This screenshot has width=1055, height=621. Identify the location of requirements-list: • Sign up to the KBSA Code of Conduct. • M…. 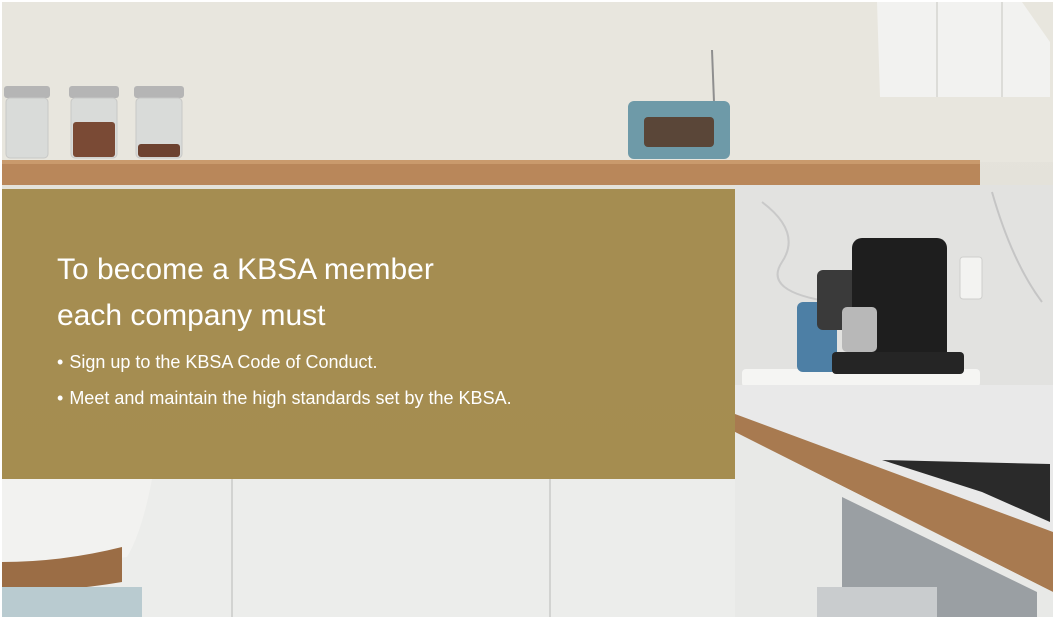
(284, 387).